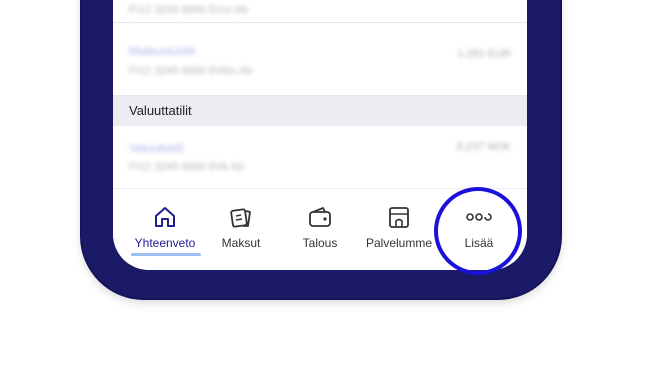 The width and height of the screenshot is (646, 365). What do you see at coordinates (320, 111) in the screenshot?
I see `section-header-currency-accounts: Valuuttatilit` at bounding box center [320, 111].